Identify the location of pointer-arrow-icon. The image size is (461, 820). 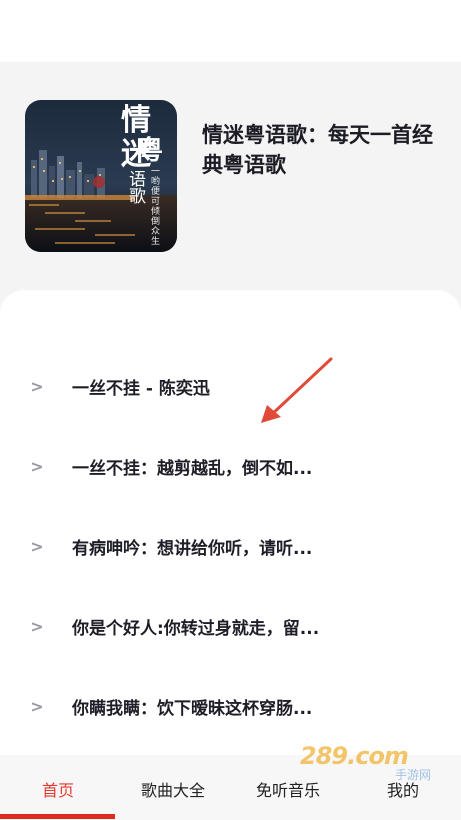
(297, 390).